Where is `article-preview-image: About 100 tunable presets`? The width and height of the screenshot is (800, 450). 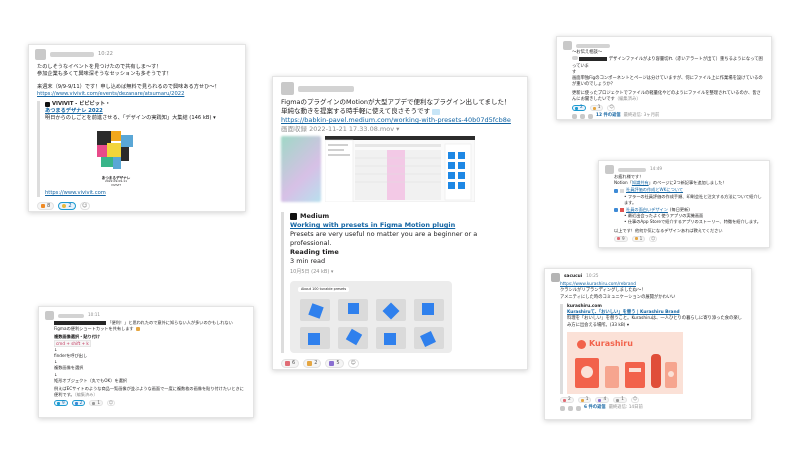
article-preview-image: About 100 tunable presets is located at coordinates (371, 317).